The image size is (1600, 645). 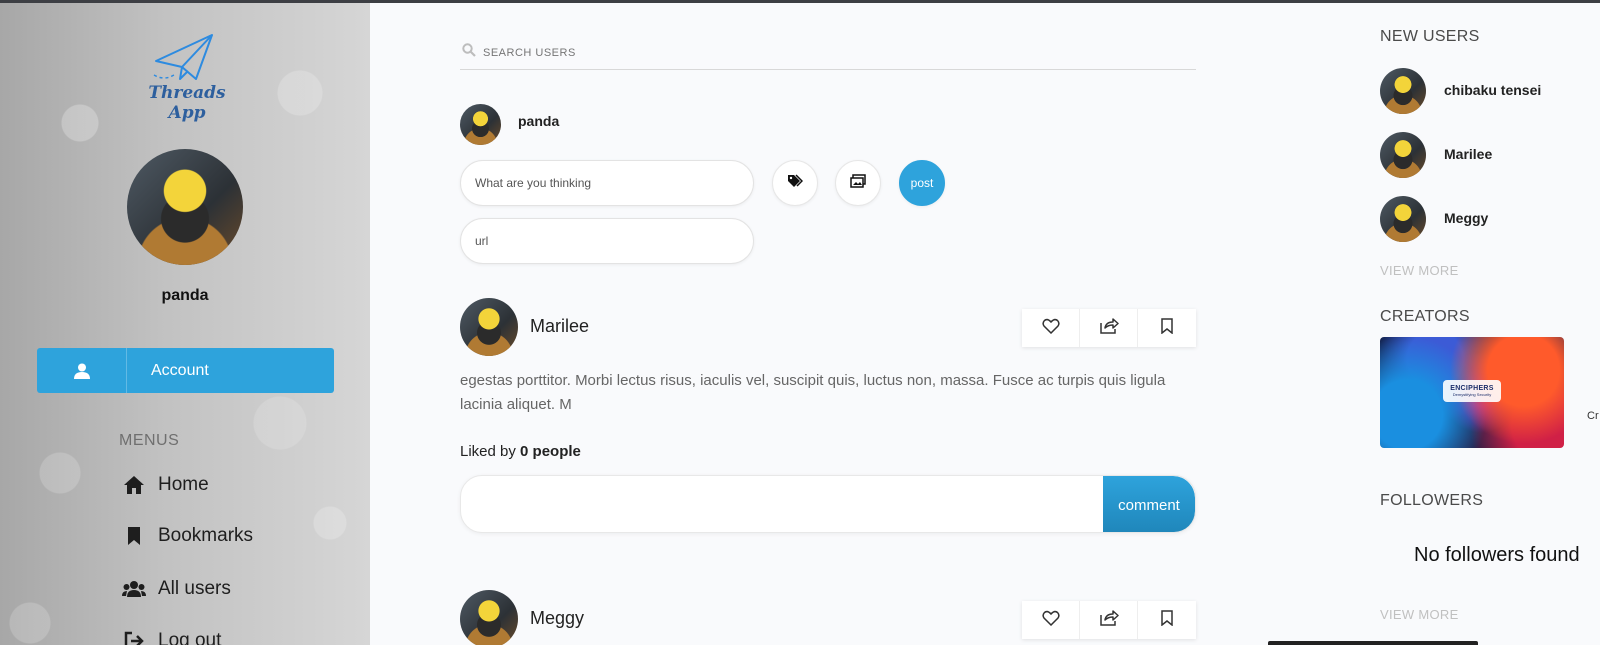 I want to click on account-button: Account, so click(x=185, y=370).